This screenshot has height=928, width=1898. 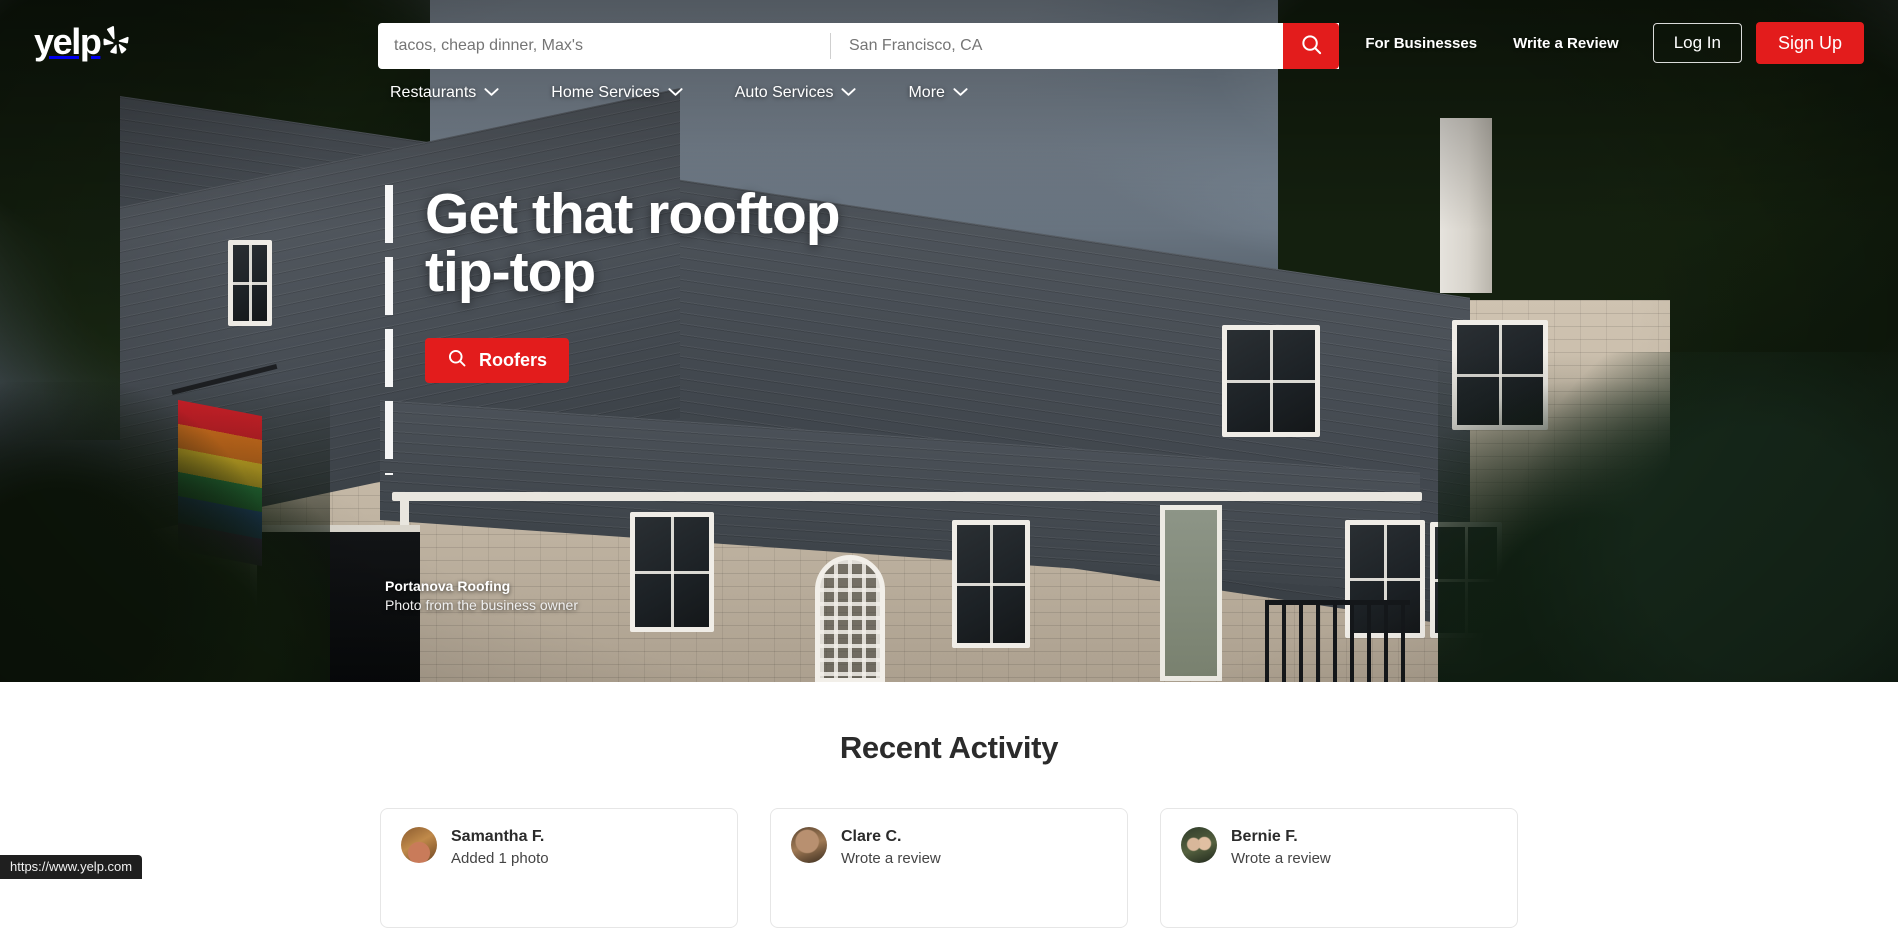 What do you see at coordinates (500, 859) in the screenshot?
I see `activity-user-action: Added 1 photo` at bounding box center [500, 859].